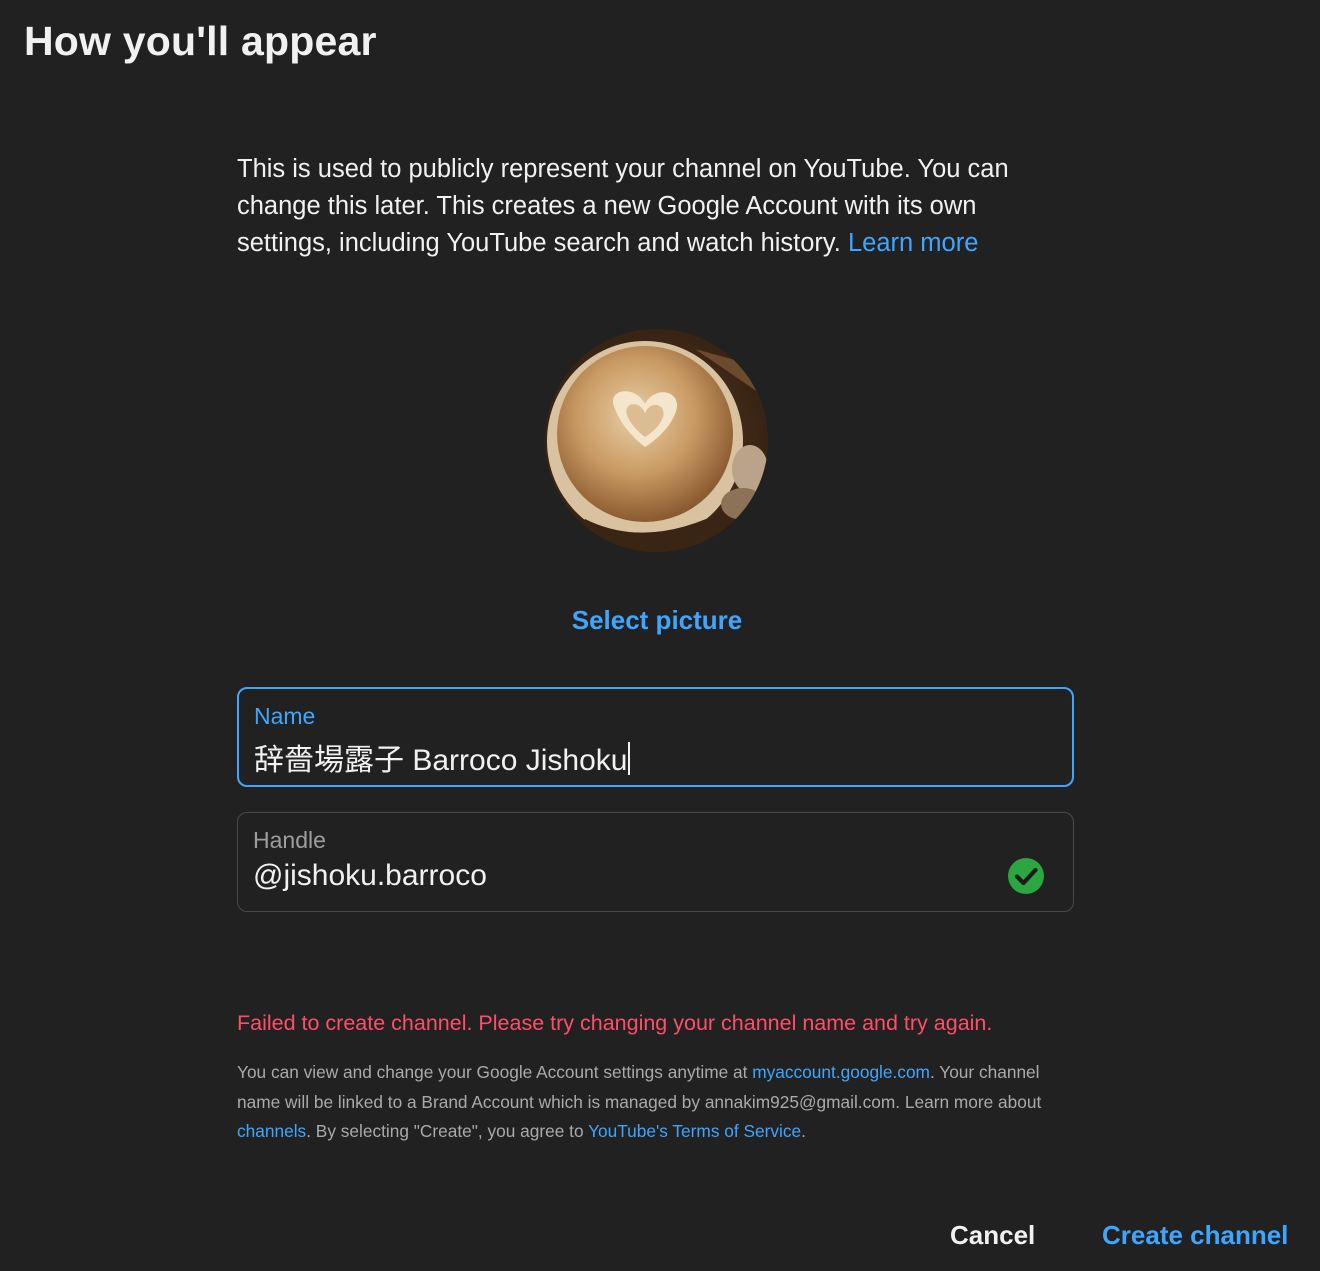  Describe the element at coordinates (1026, 876) in the screenshot. I see `check-circle-icon` at that location.